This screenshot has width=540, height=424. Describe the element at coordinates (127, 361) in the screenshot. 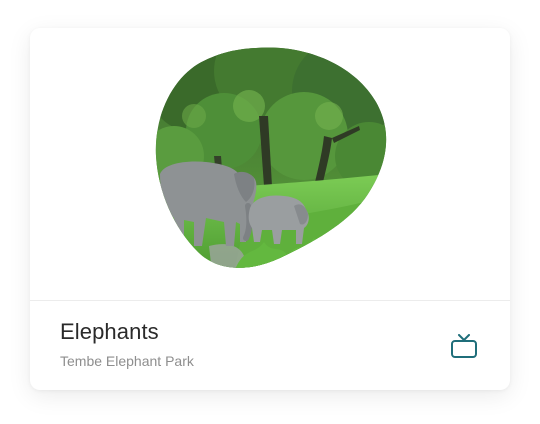

I see `card-subtitle: Tembe Elephant Park` at that location.